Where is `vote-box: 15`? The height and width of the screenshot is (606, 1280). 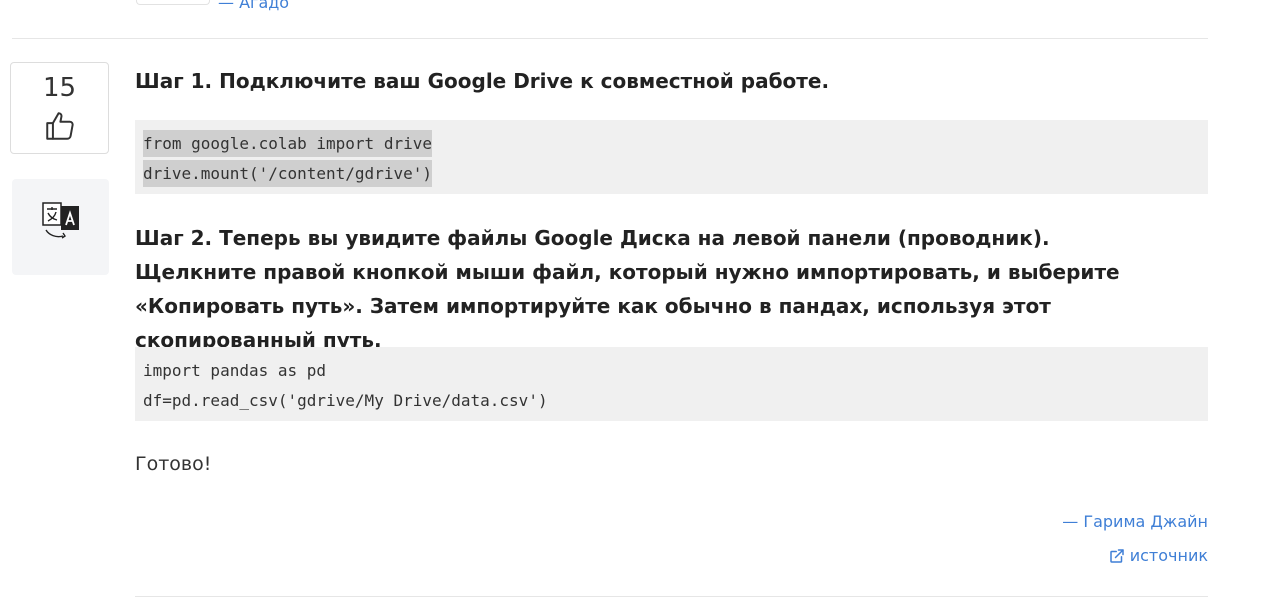
vote-box: 15 is located at coordinates (59, 108).